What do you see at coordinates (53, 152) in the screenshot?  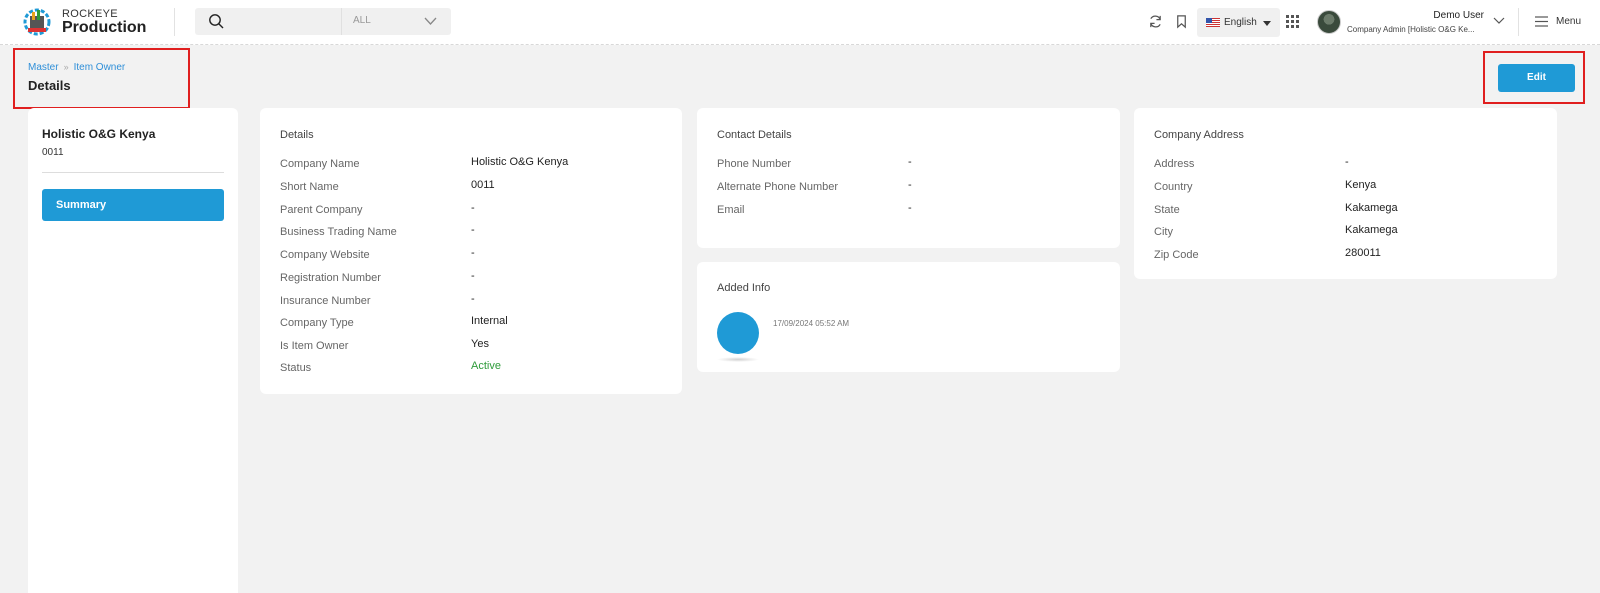 I see `org-code: 0011` at bounding box center [53, 152].